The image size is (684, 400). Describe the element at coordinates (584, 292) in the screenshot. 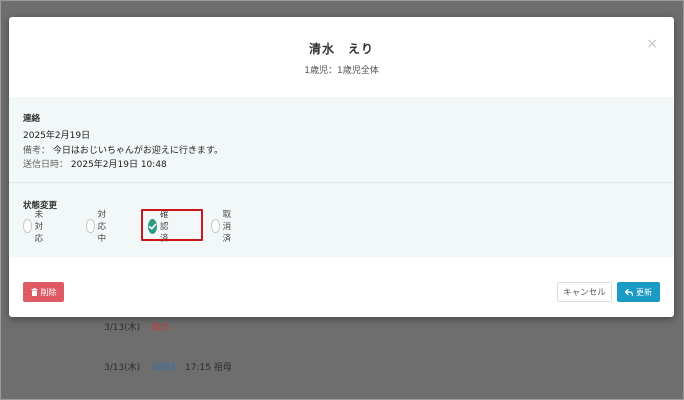

I see `cancel-button: キャンセル` at that location.